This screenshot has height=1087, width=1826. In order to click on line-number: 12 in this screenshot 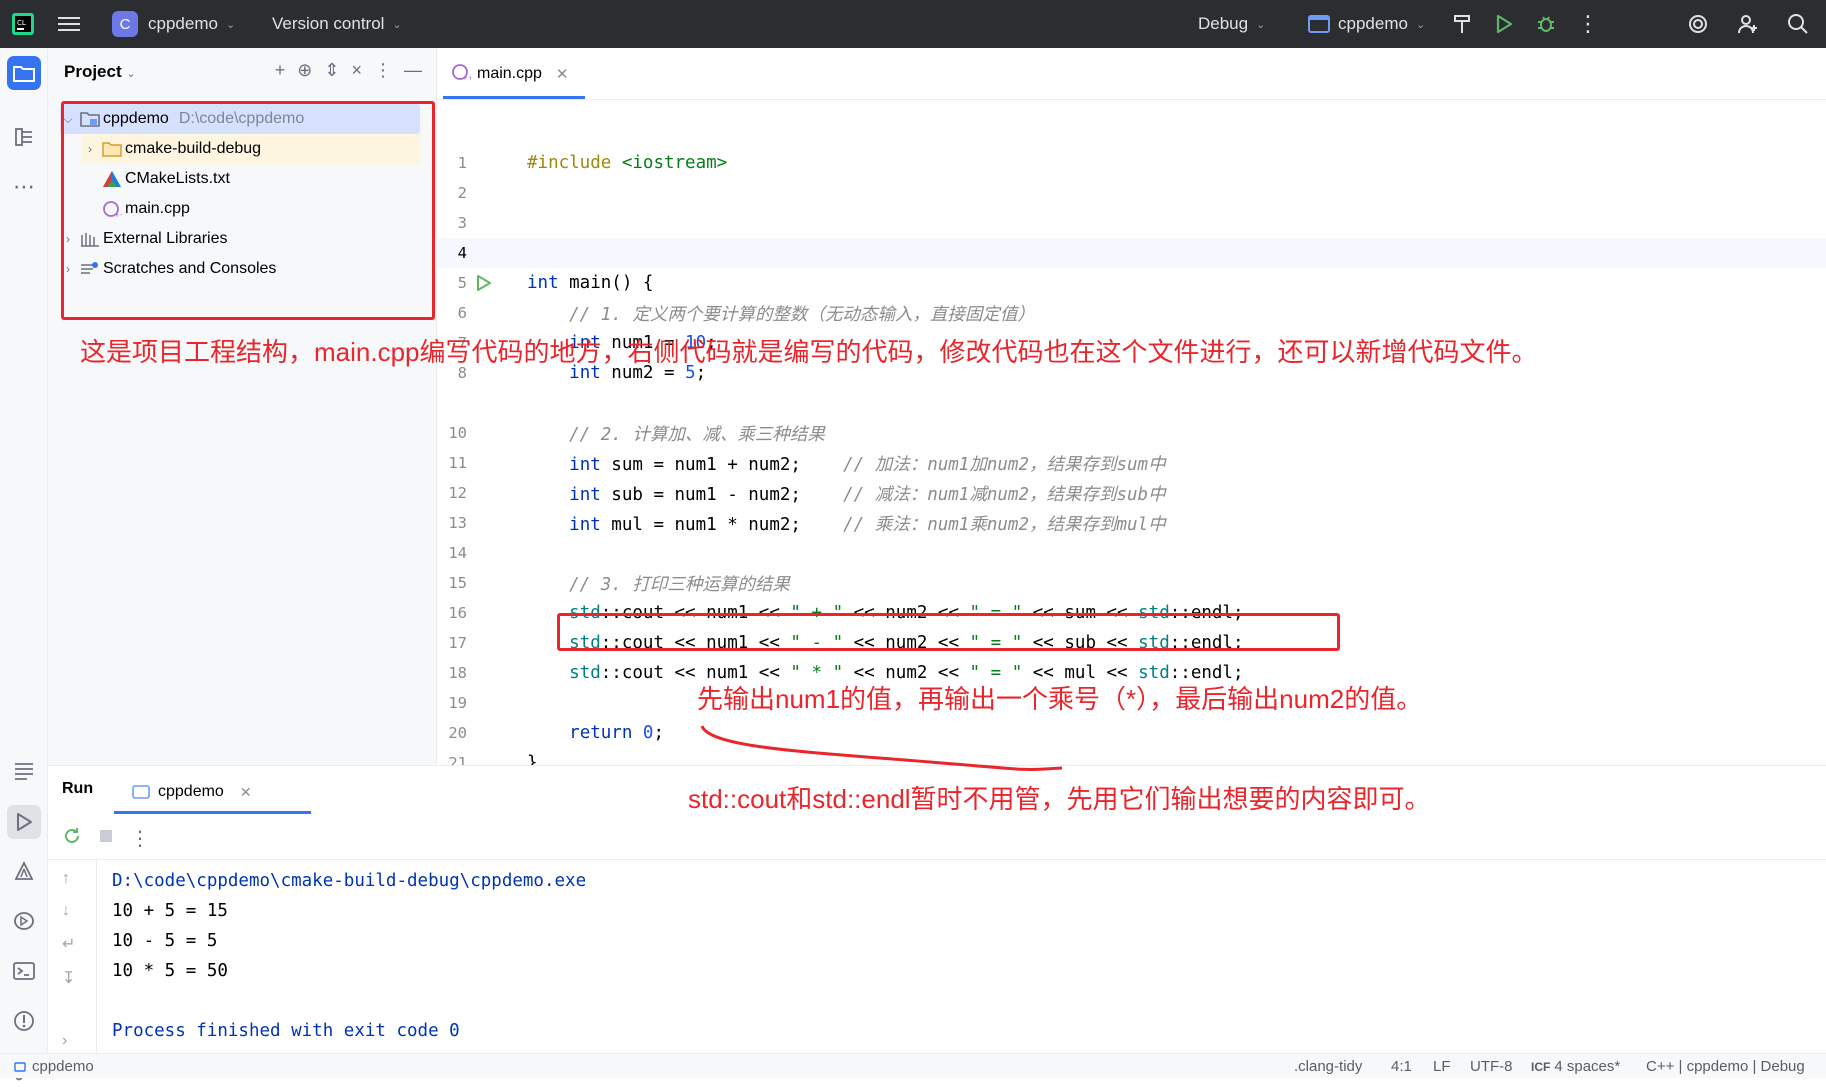, I will do `click(457, 493)`.